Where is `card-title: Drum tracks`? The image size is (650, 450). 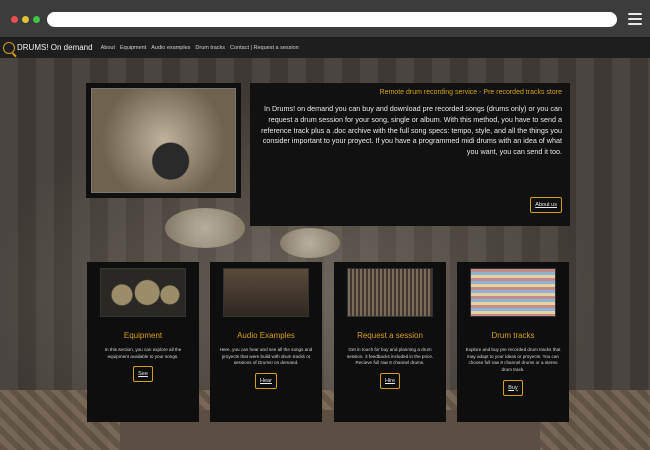
card-title: Drum tracks is located at coordinates (513, 335).